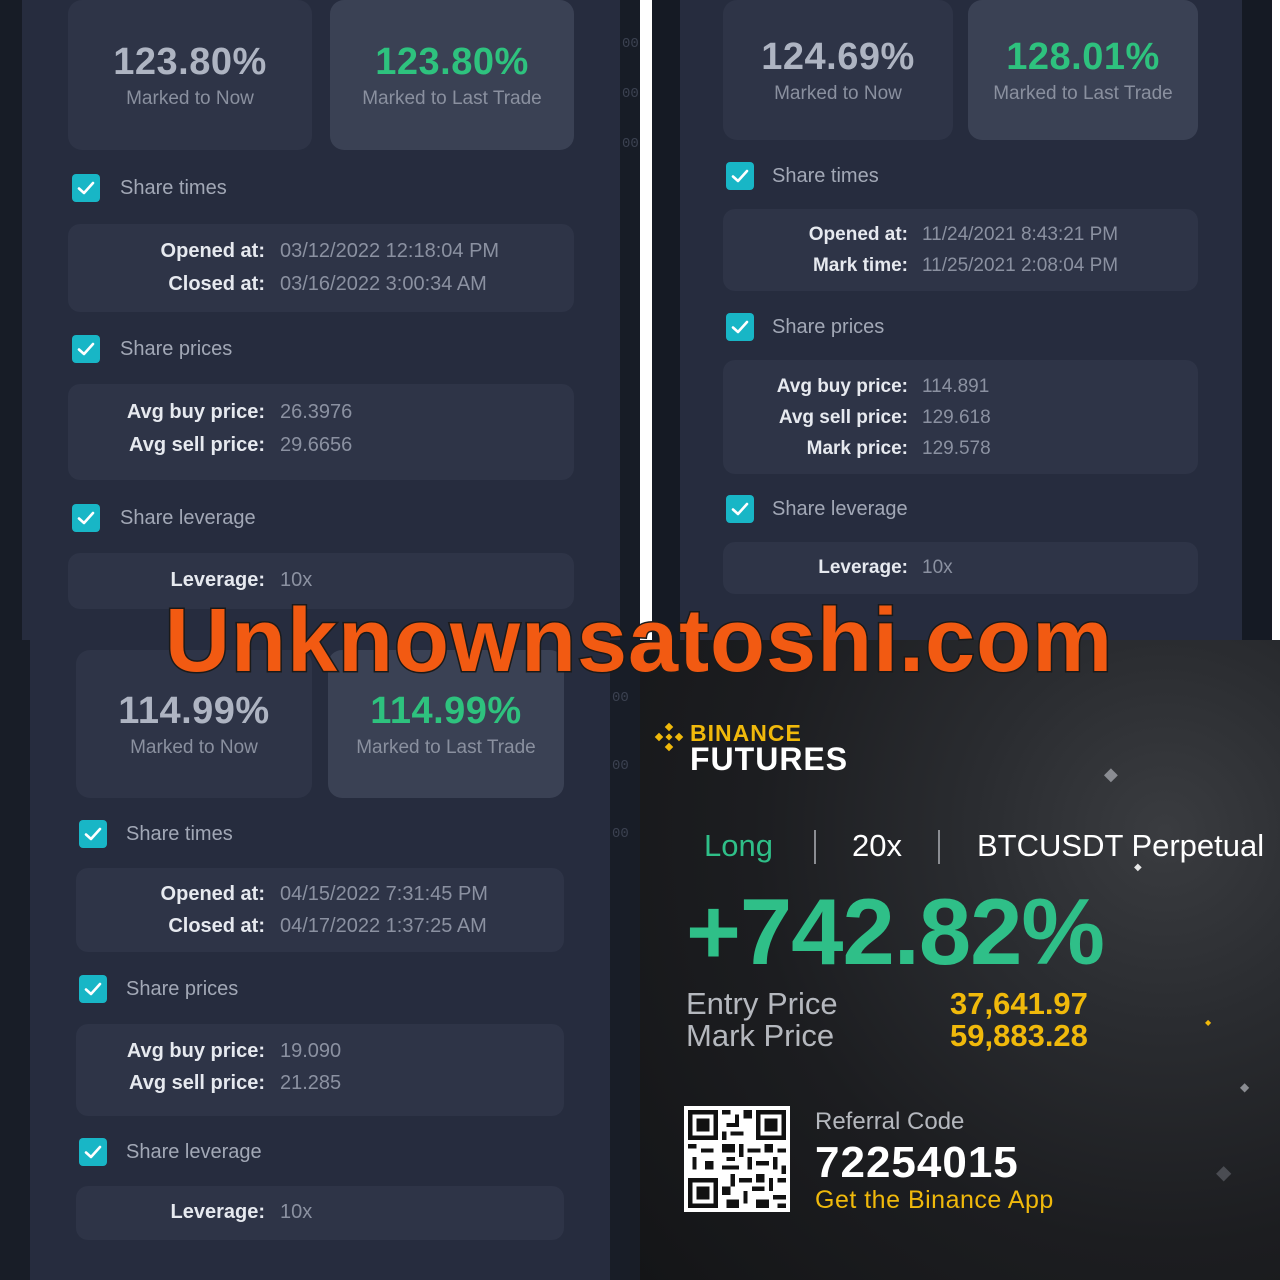  Describe the element at coordinates (194, 710) in the screenshot. I see `marked-to-now-percent: 114.99%` at that location.